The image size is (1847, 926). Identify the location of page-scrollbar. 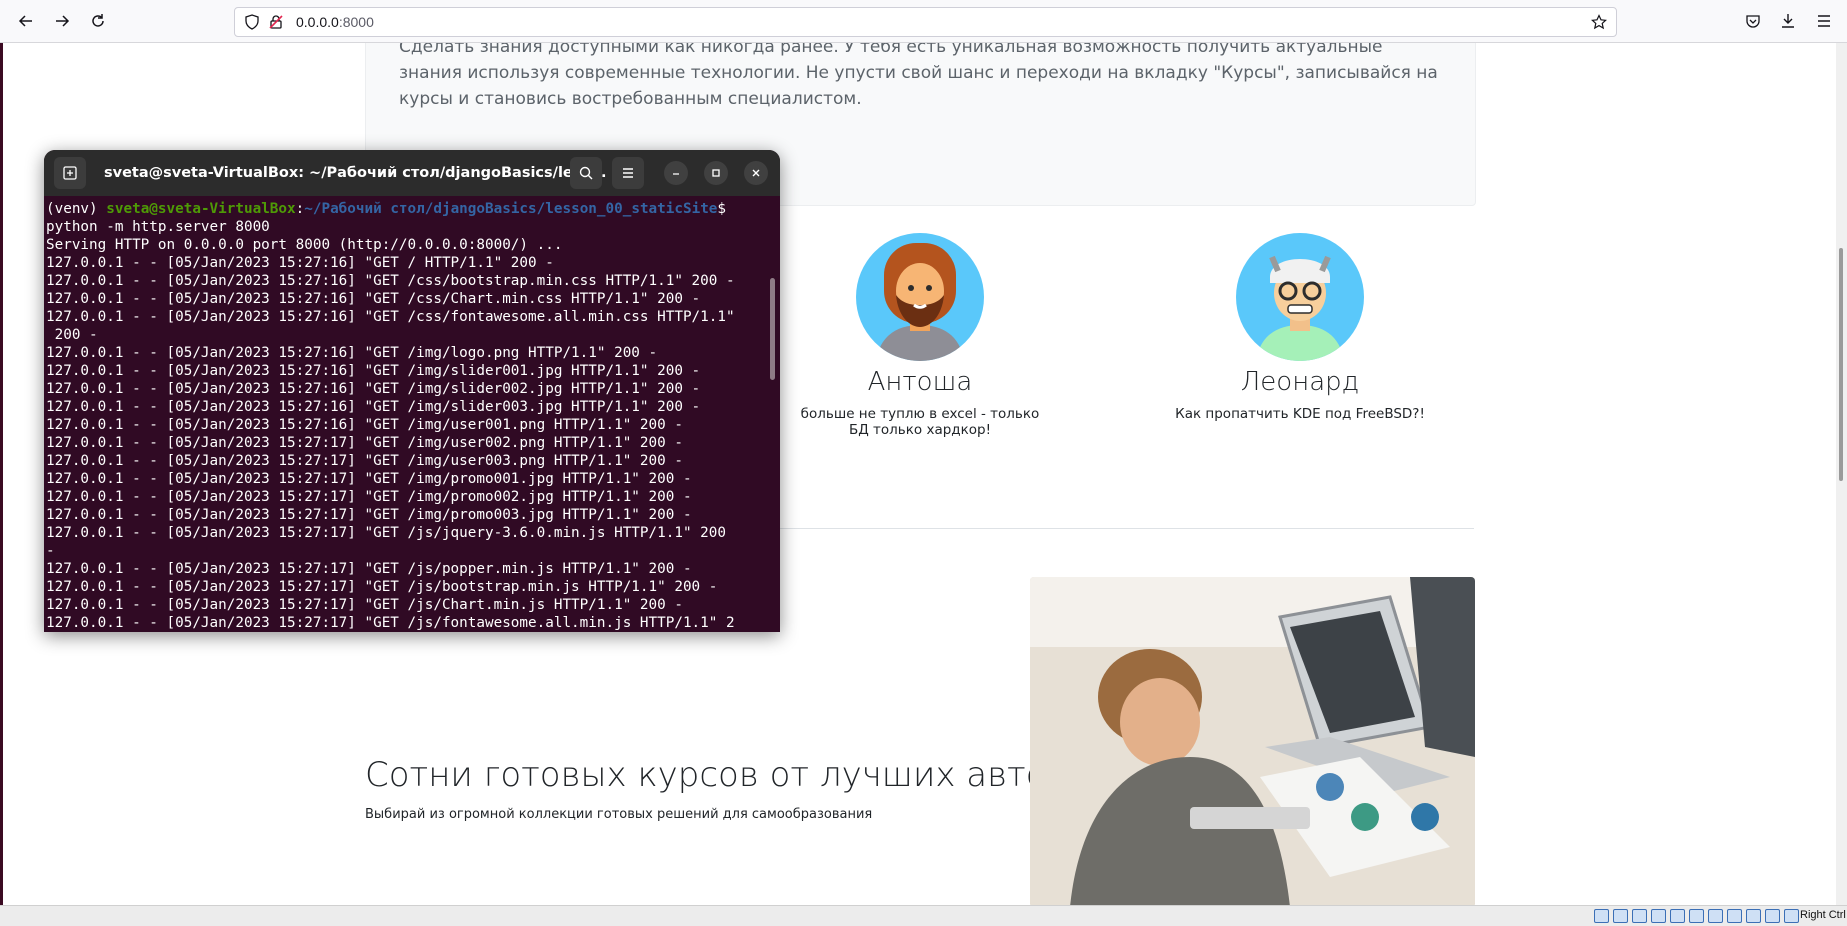
(1841, 474).